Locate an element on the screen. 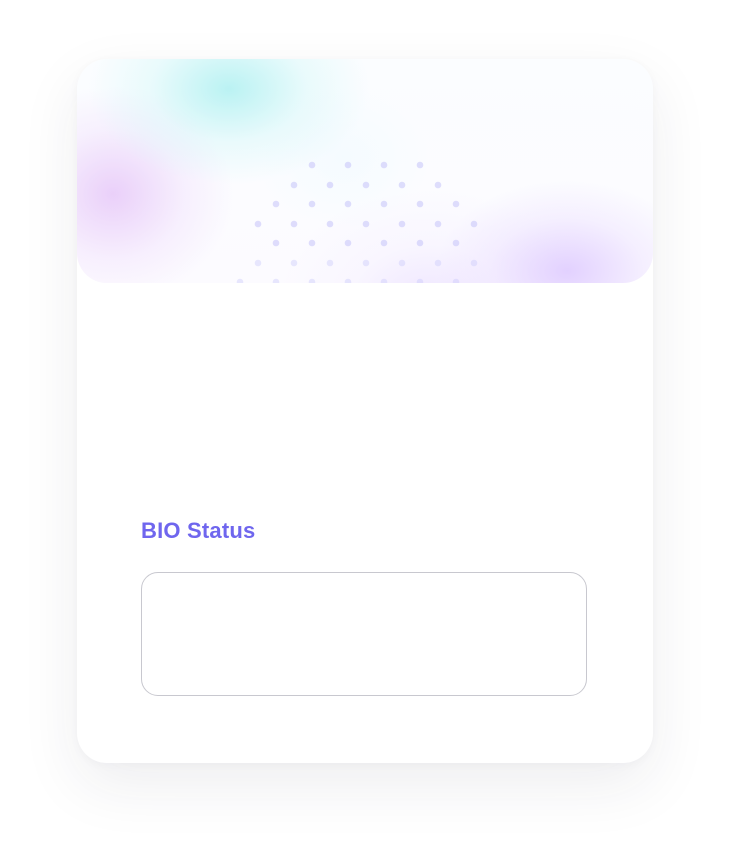 The image size is (738, 866). bio-status-input is located at coordinates (364, 634).